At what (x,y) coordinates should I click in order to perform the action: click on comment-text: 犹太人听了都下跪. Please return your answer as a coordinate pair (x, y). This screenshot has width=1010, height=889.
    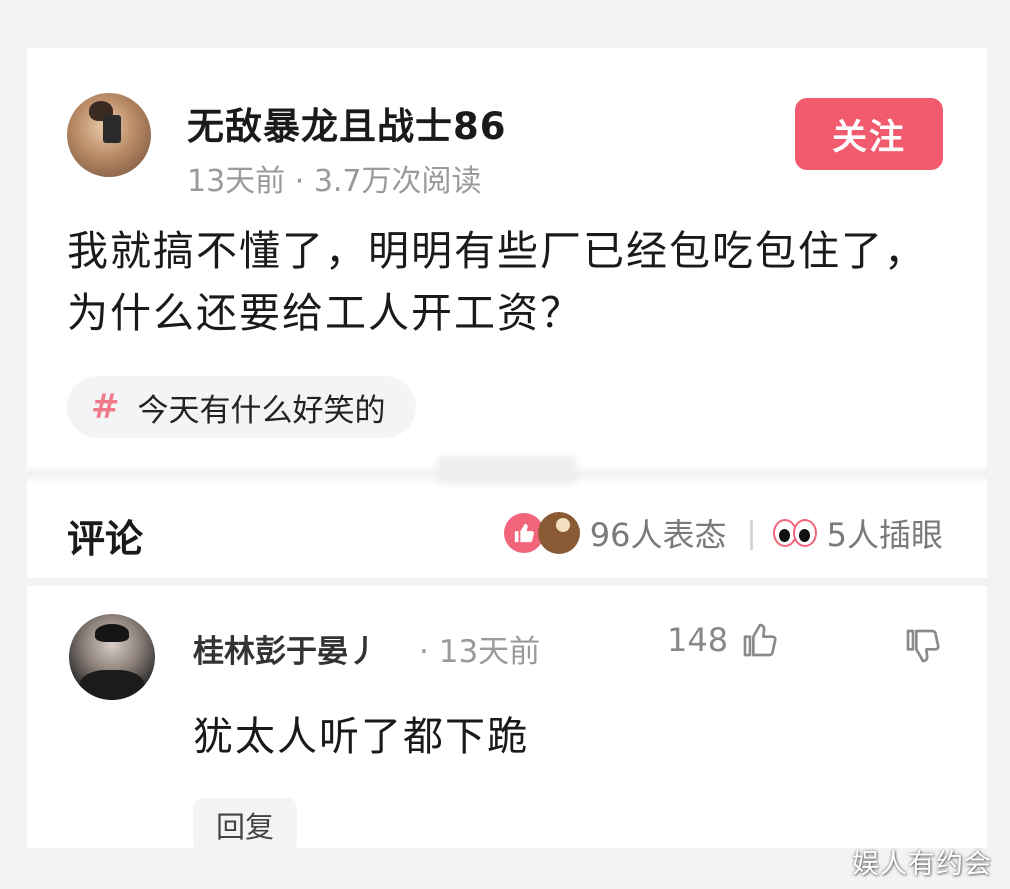
    Looking at the image, I should click on (361, 737).